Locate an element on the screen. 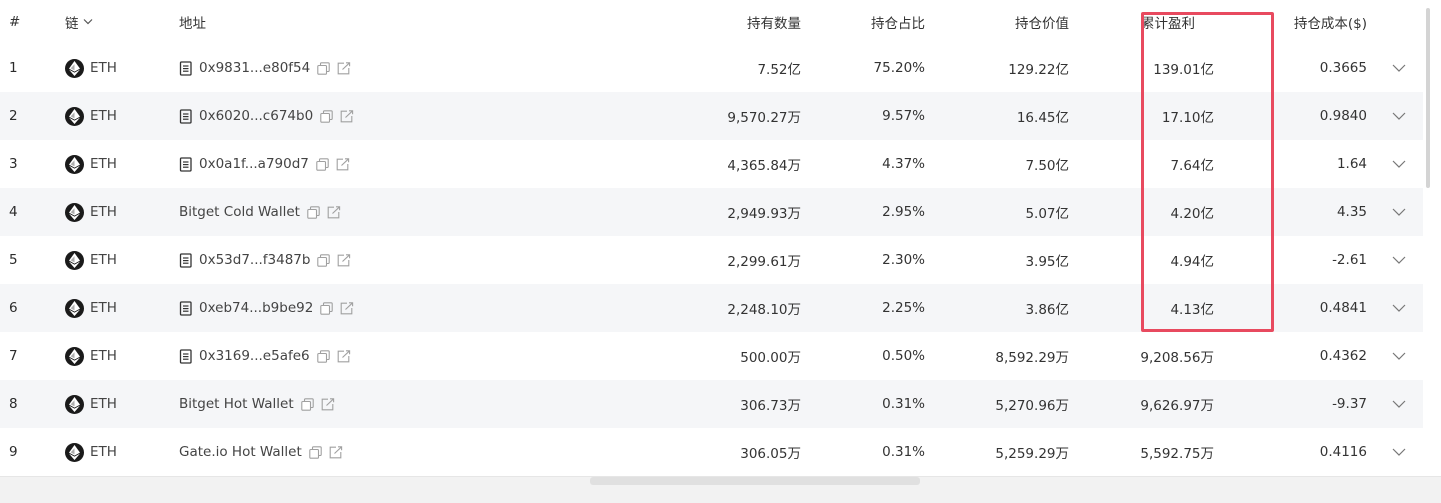 The image size is (1441, 503). address-link: 0x3169...e5afe6 is located at coordinates (254, 356).